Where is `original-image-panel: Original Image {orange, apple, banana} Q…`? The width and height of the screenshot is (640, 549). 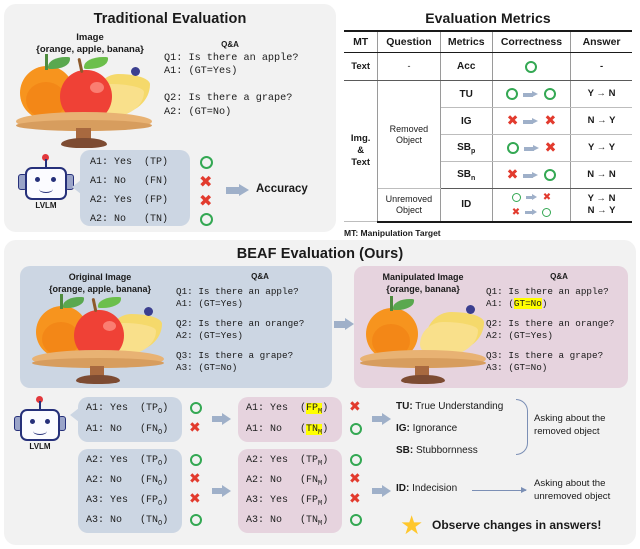 original-image-panel: Original Image {orange, apple, banana} Q… is located at coordinates (176, 327).